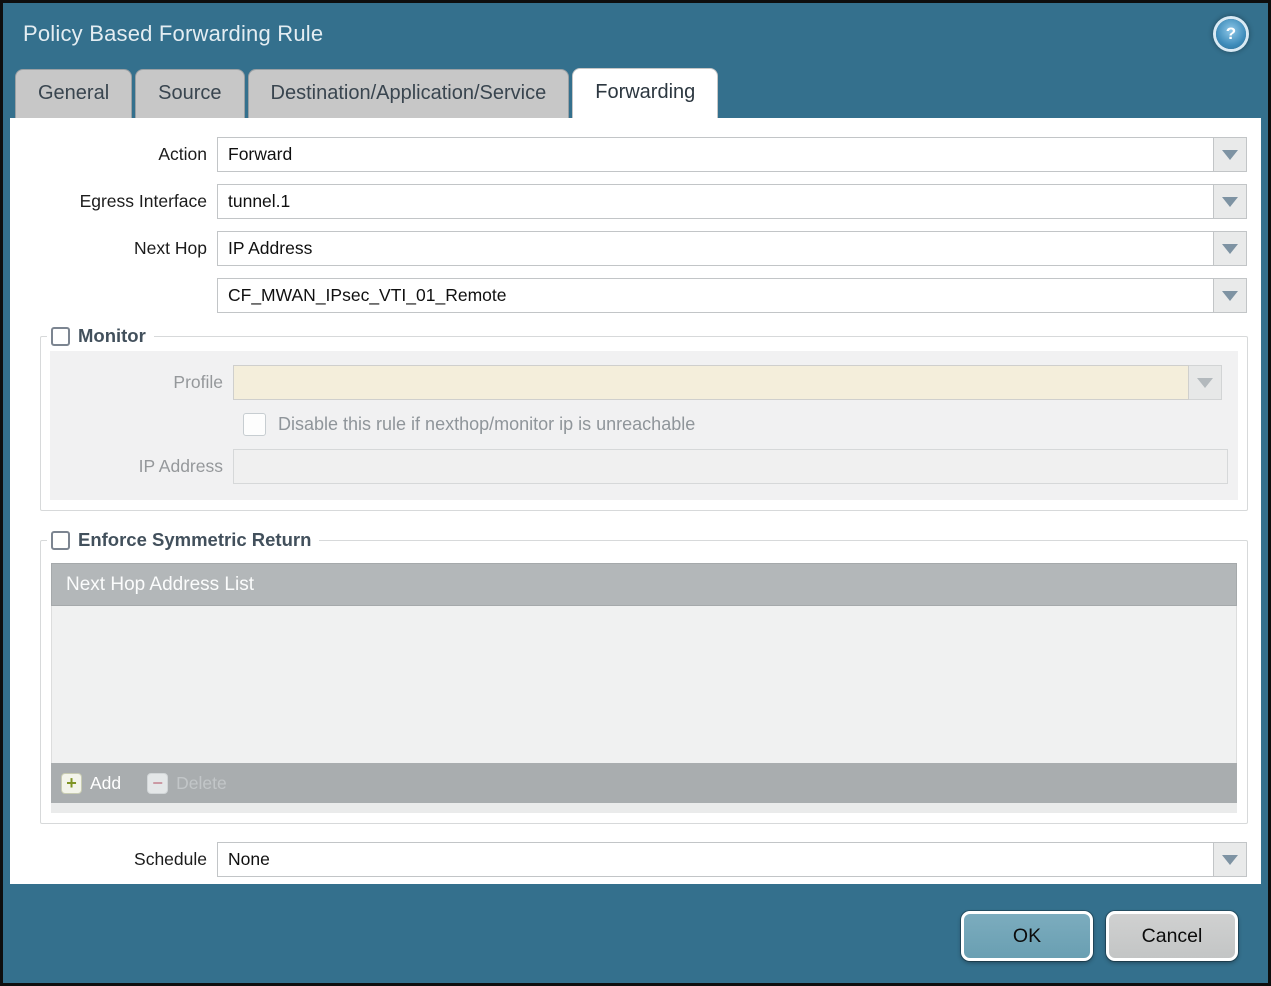  What do you see at coordinates (1027, 936) in the screenshot?
I see `ok-button: OK` at bounding box center [1027, 936].